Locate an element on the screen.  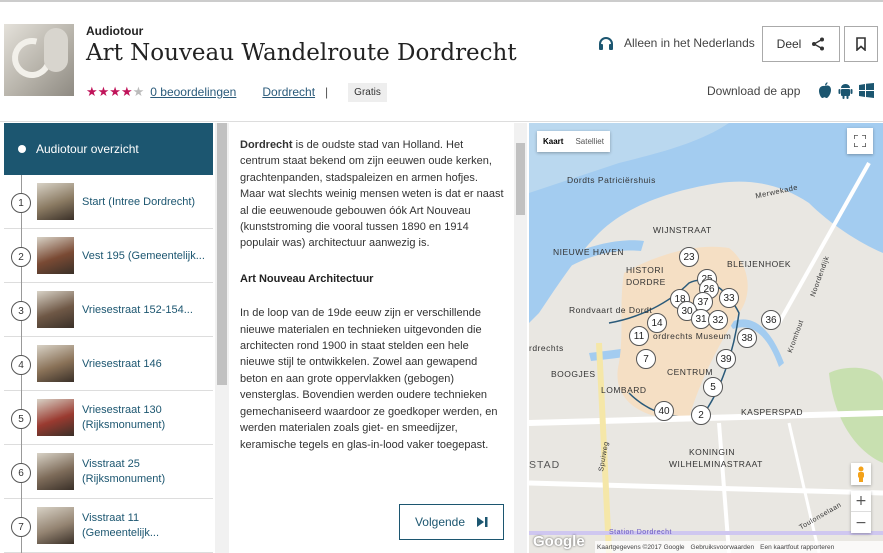
sidebar-item-stop: 1 Start (Intree Dordrecht) is located at coordinates (108, 202).